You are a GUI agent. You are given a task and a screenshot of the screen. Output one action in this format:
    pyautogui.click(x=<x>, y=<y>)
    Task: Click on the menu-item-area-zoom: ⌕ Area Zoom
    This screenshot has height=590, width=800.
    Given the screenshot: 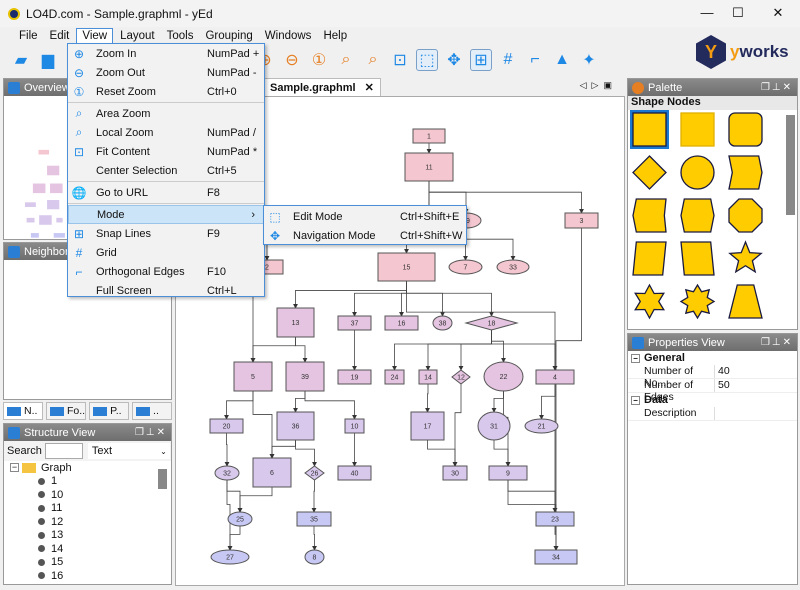 What is the action you would take?
    pyautogui.click(x=166, y=113)
    